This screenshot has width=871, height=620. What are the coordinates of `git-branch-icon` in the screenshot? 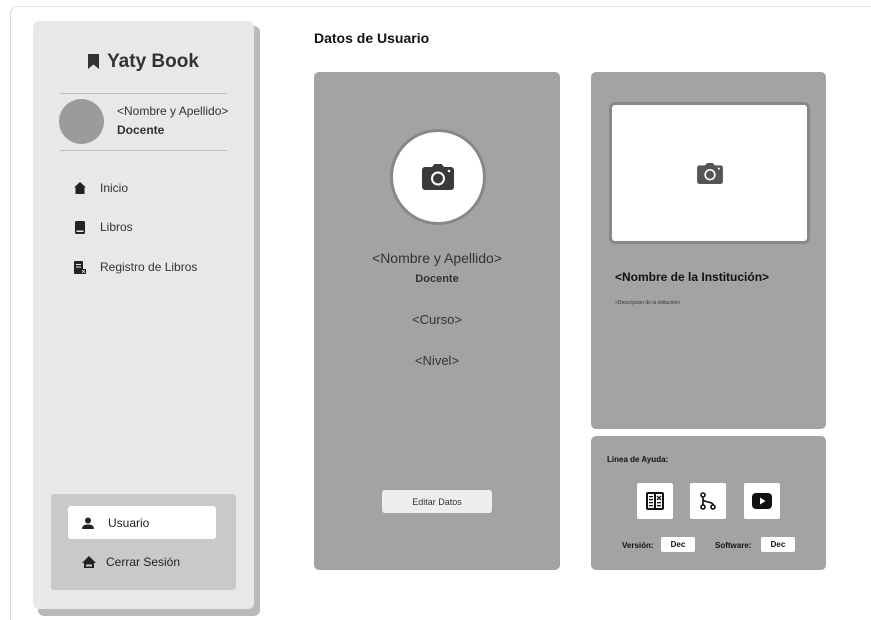 It's located at (708, 501).